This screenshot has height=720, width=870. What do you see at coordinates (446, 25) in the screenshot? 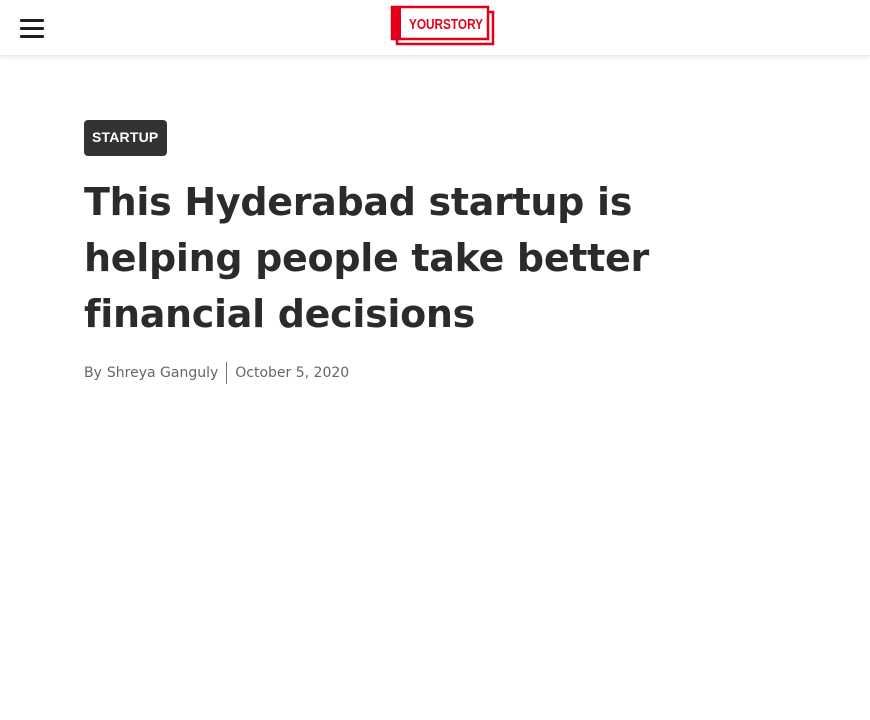
I see `logo-wordmark: YOURSTORY` at bounding box center [446, 25].